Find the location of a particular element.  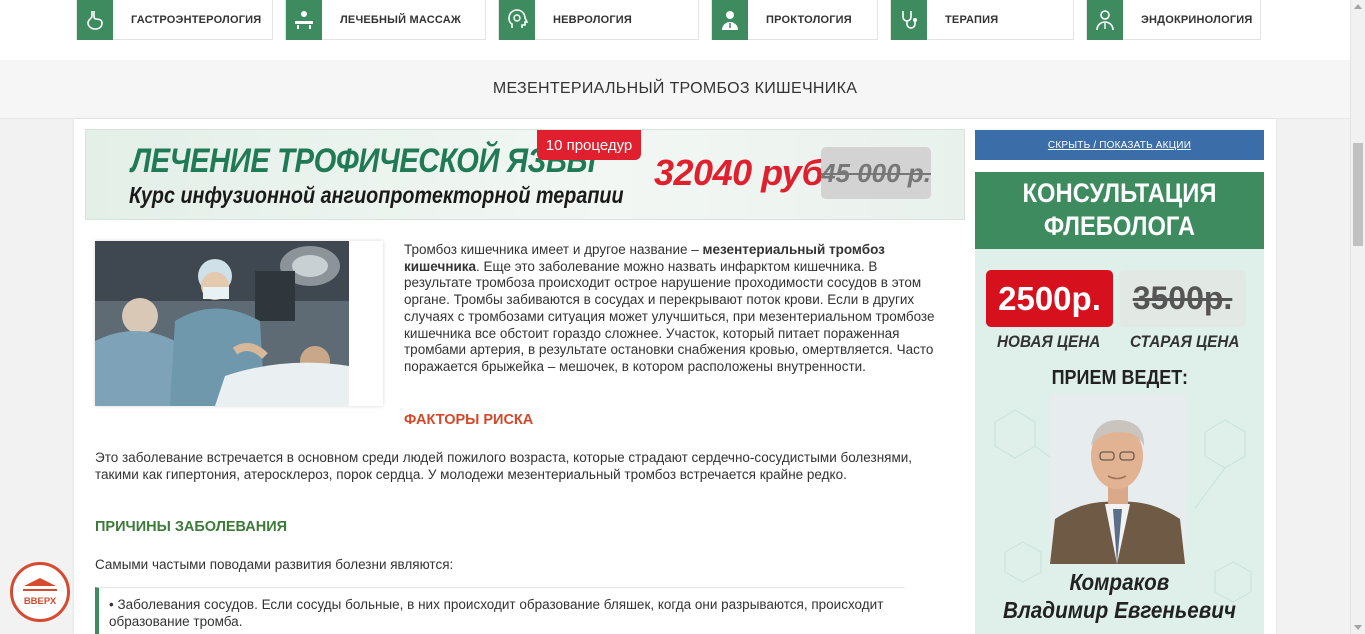

scroll-to-top-label: ВВЕРХ is located at coordinates (40, 601).